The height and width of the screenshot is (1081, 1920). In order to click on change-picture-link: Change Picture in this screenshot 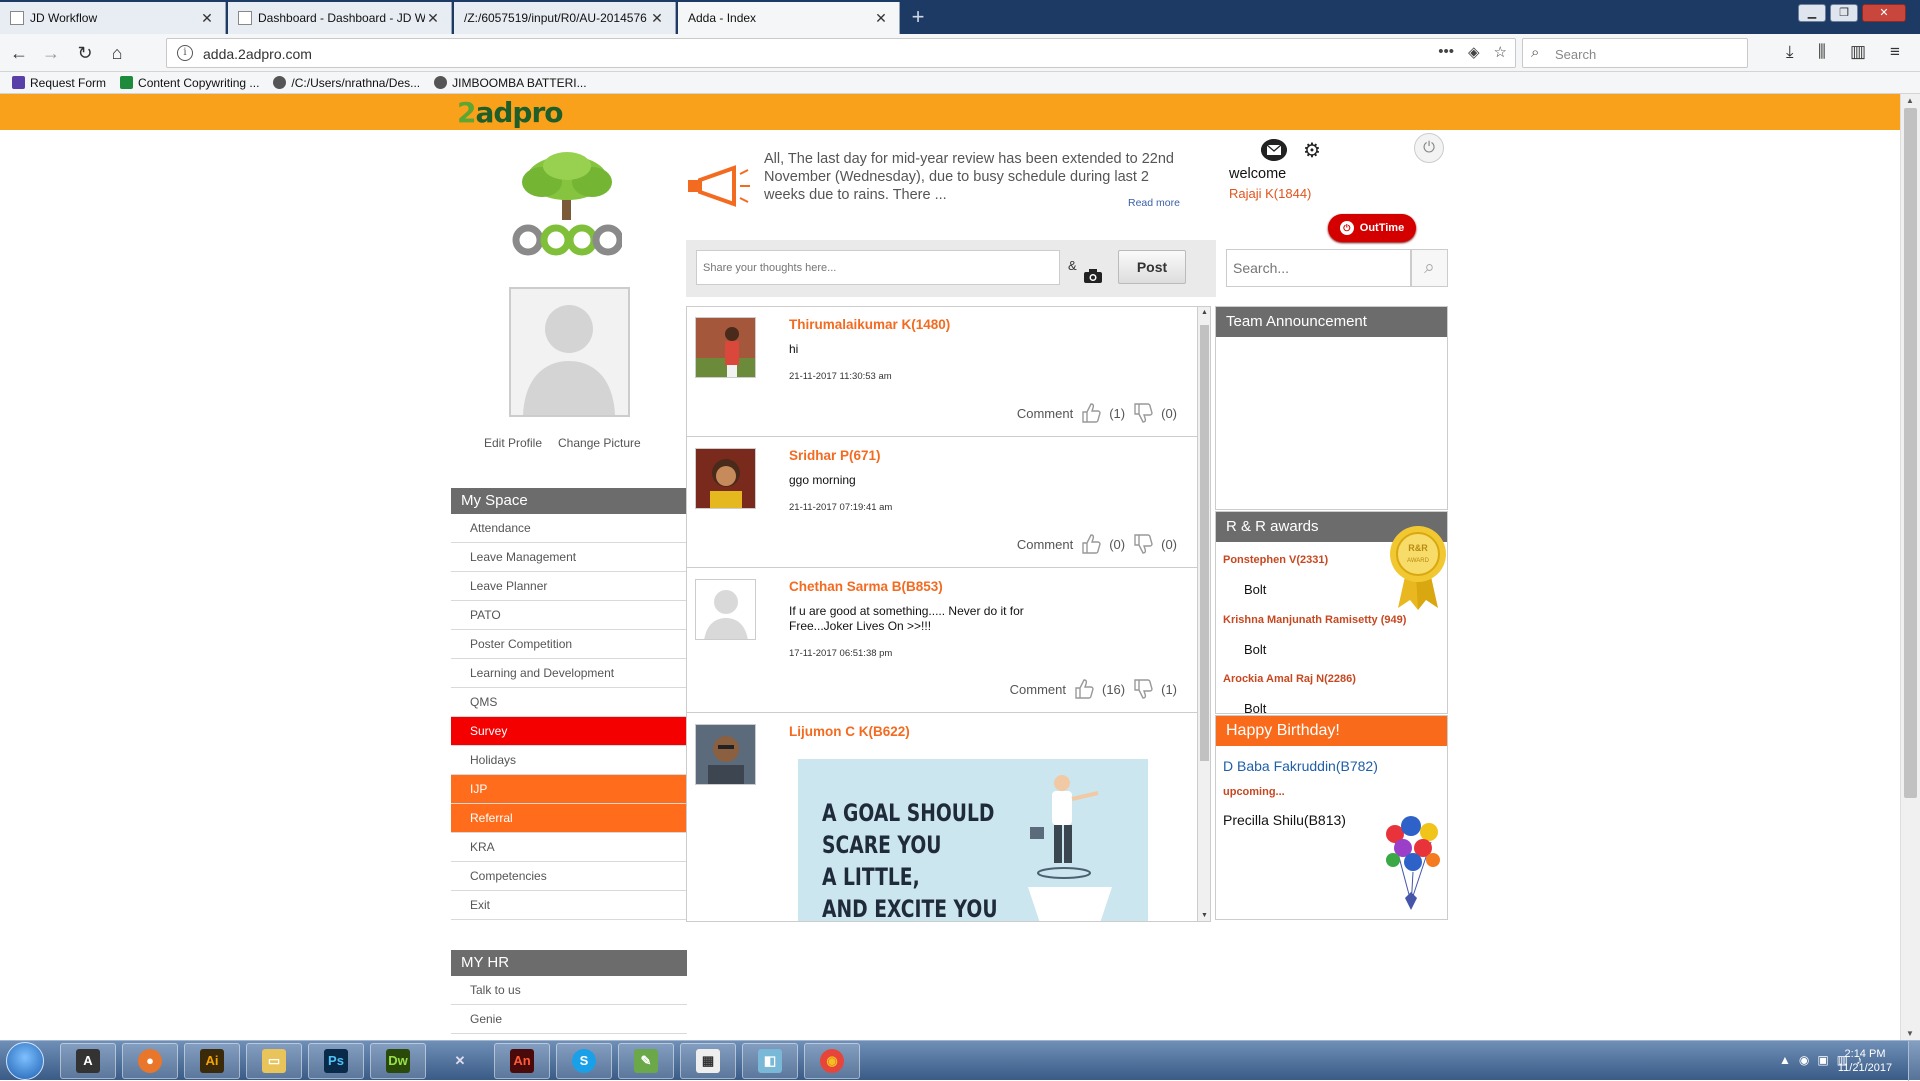, I will do `click(599, 443)`.